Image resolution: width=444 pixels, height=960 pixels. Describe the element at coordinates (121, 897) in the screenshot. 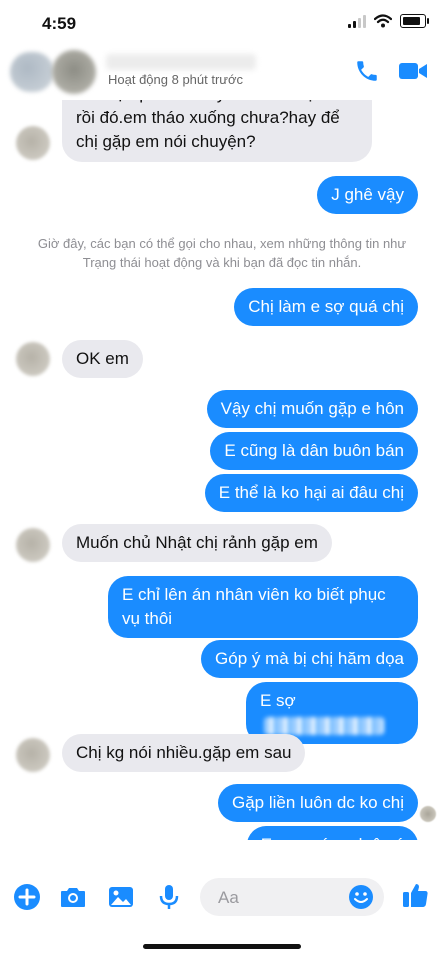

I see `image-icon` at that location.